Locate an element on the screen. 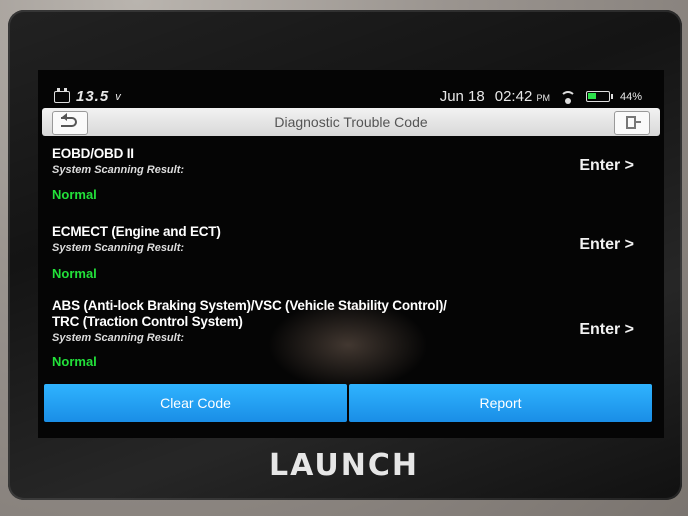 Image resolution: width=688 pixels, height=516 pixels. title-bar: Diagnostic Trouble Code is located at coordinates (351, 122).